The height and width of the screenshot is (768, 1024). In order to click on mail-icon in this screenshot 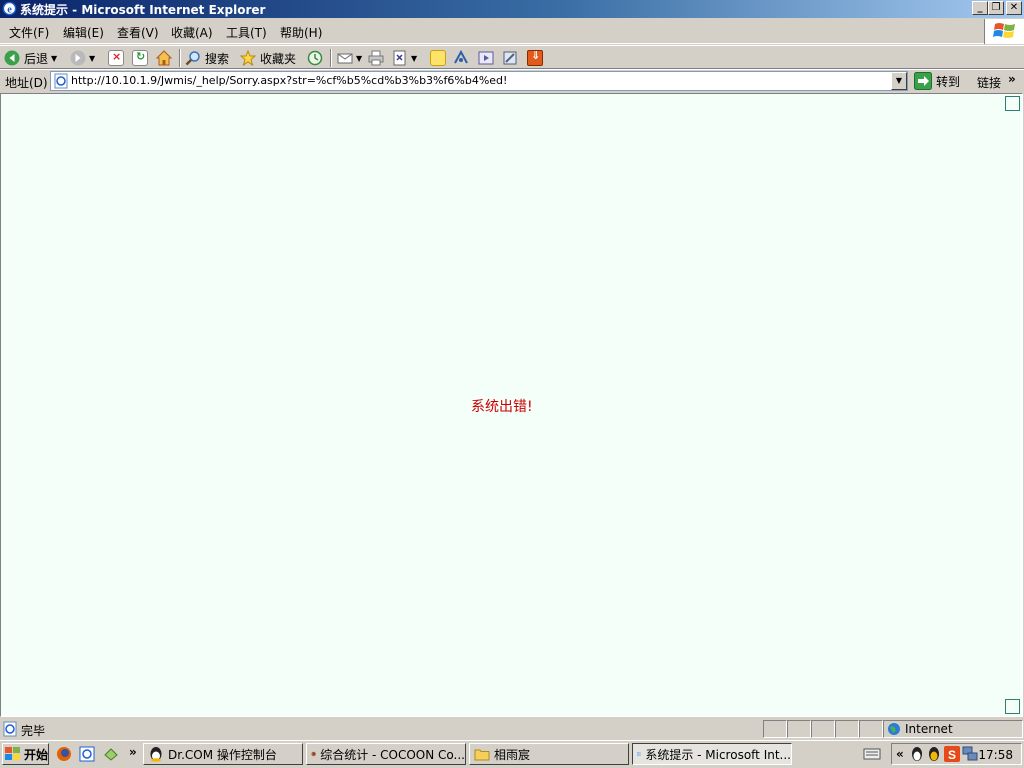, I will do `click(345, 58)`.